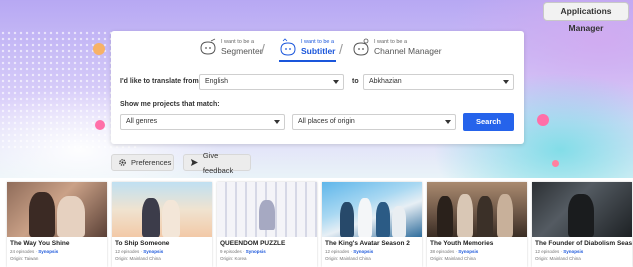 The image size is (633, 267). Describe the element at coordinates (142, 243) in the screenshot. I see `show-title: To Ship Someone` at that location.